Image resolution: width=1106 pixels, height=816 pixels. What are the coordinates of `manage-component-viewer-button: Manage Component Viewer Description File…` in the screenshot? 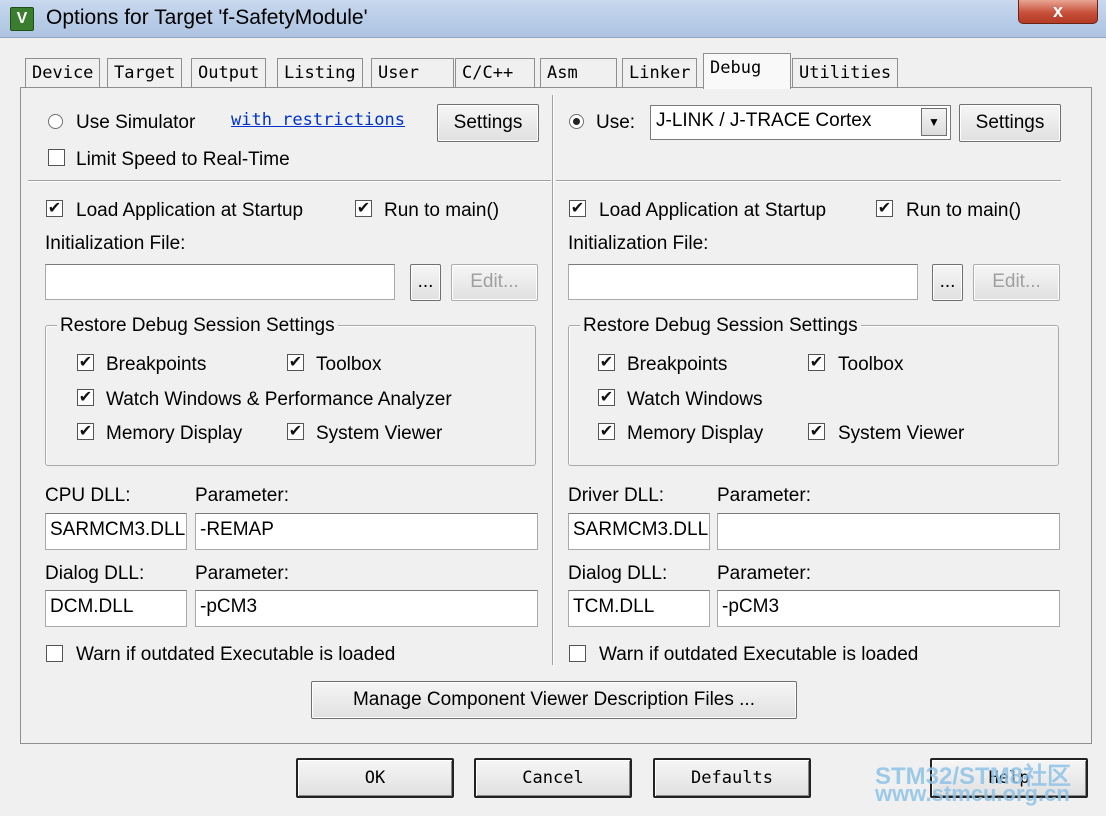 It's located at (554, 700).